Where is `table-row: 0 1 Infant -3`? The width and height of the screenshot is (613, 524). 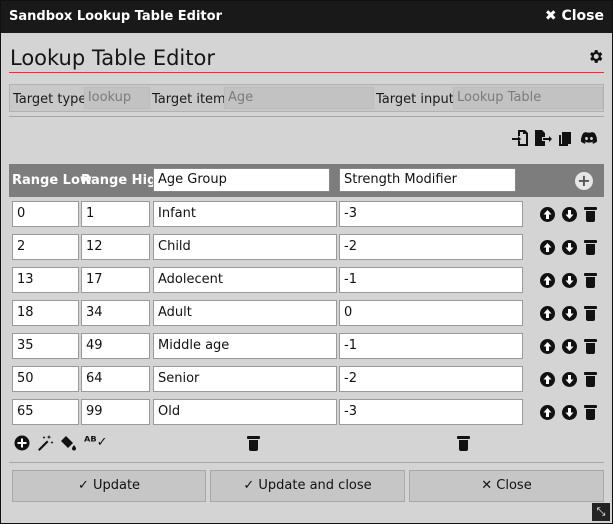
table-row: 0 1 Infant -3 is located at coordinates (306, 215).